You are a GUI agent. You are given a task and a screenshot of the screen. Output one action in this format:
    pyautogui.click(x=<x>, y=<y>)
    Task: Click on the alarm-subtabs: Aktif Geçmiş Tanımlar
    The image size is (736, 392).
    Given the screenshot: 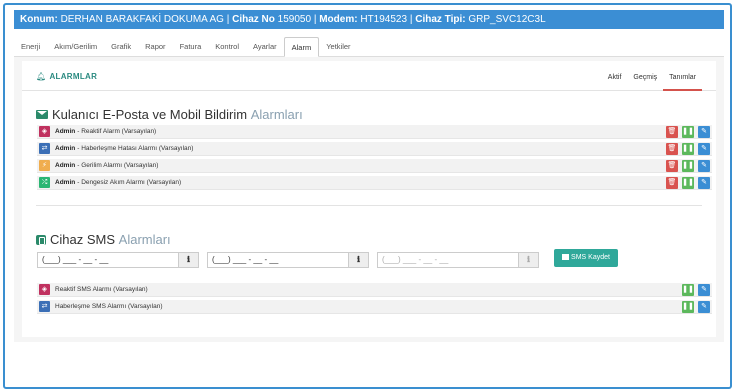 What is the action you would take?
    pyautogui.click(x=652, y=79)
    